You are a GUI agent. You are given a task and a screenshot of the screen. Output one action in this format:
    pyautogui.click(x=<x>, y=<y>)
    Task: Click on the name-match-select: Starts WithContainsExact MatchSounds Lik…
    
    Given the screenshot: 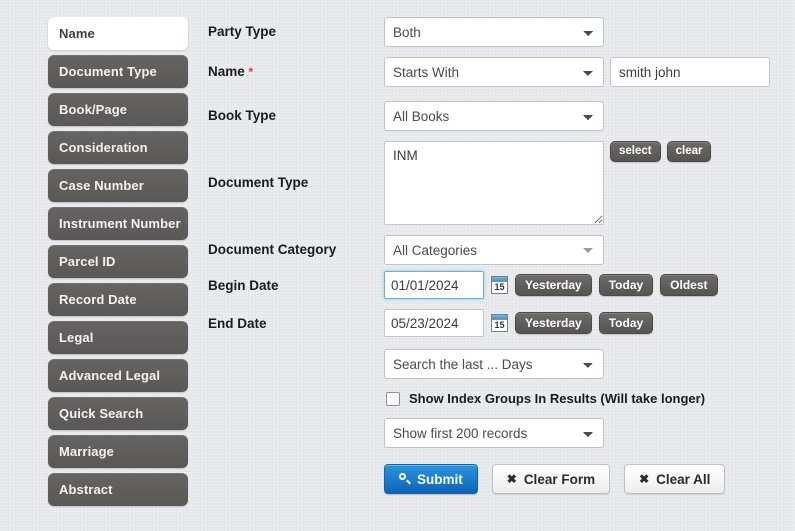 What is the action you would take?
    pyautogui.click(x=494, y=72)
    